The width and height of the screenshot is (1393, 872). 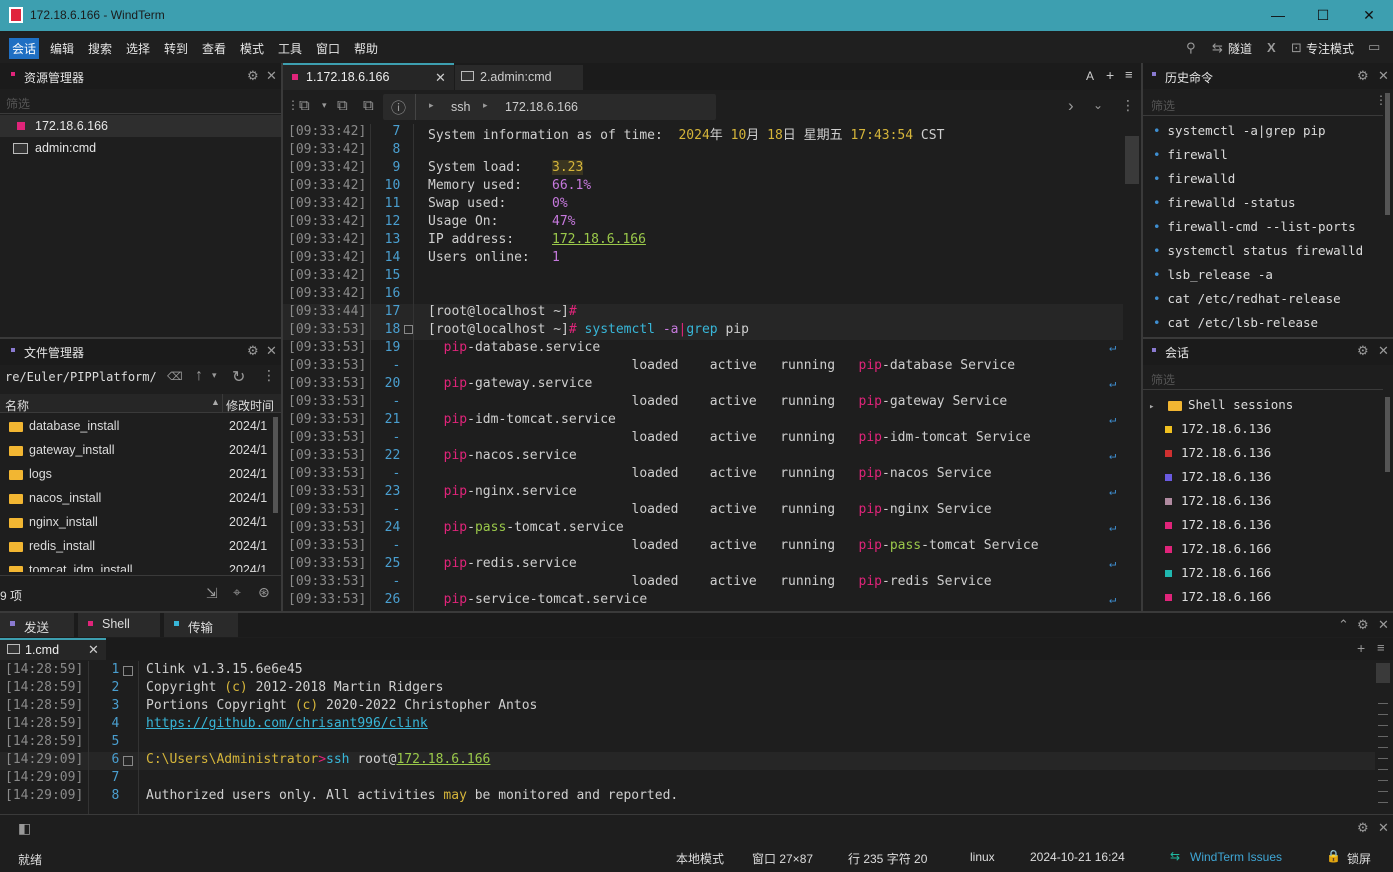 I want to click on tab-cmd: 1.cmd ✕, so click(x=53, y=649).